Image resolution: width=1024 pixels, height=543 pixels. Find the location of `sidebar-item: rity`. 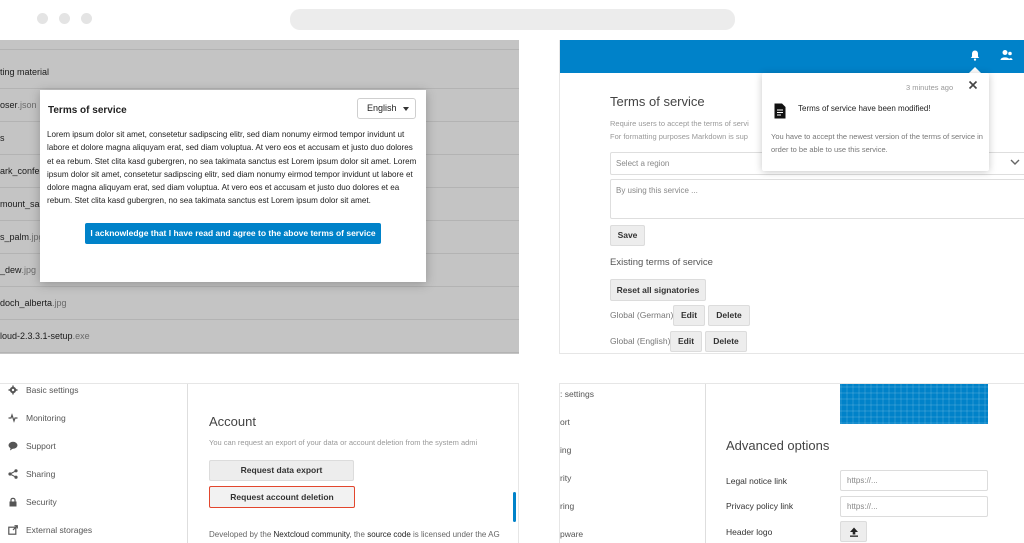

sidebar-item: rity is located at coordinates (565, 478).